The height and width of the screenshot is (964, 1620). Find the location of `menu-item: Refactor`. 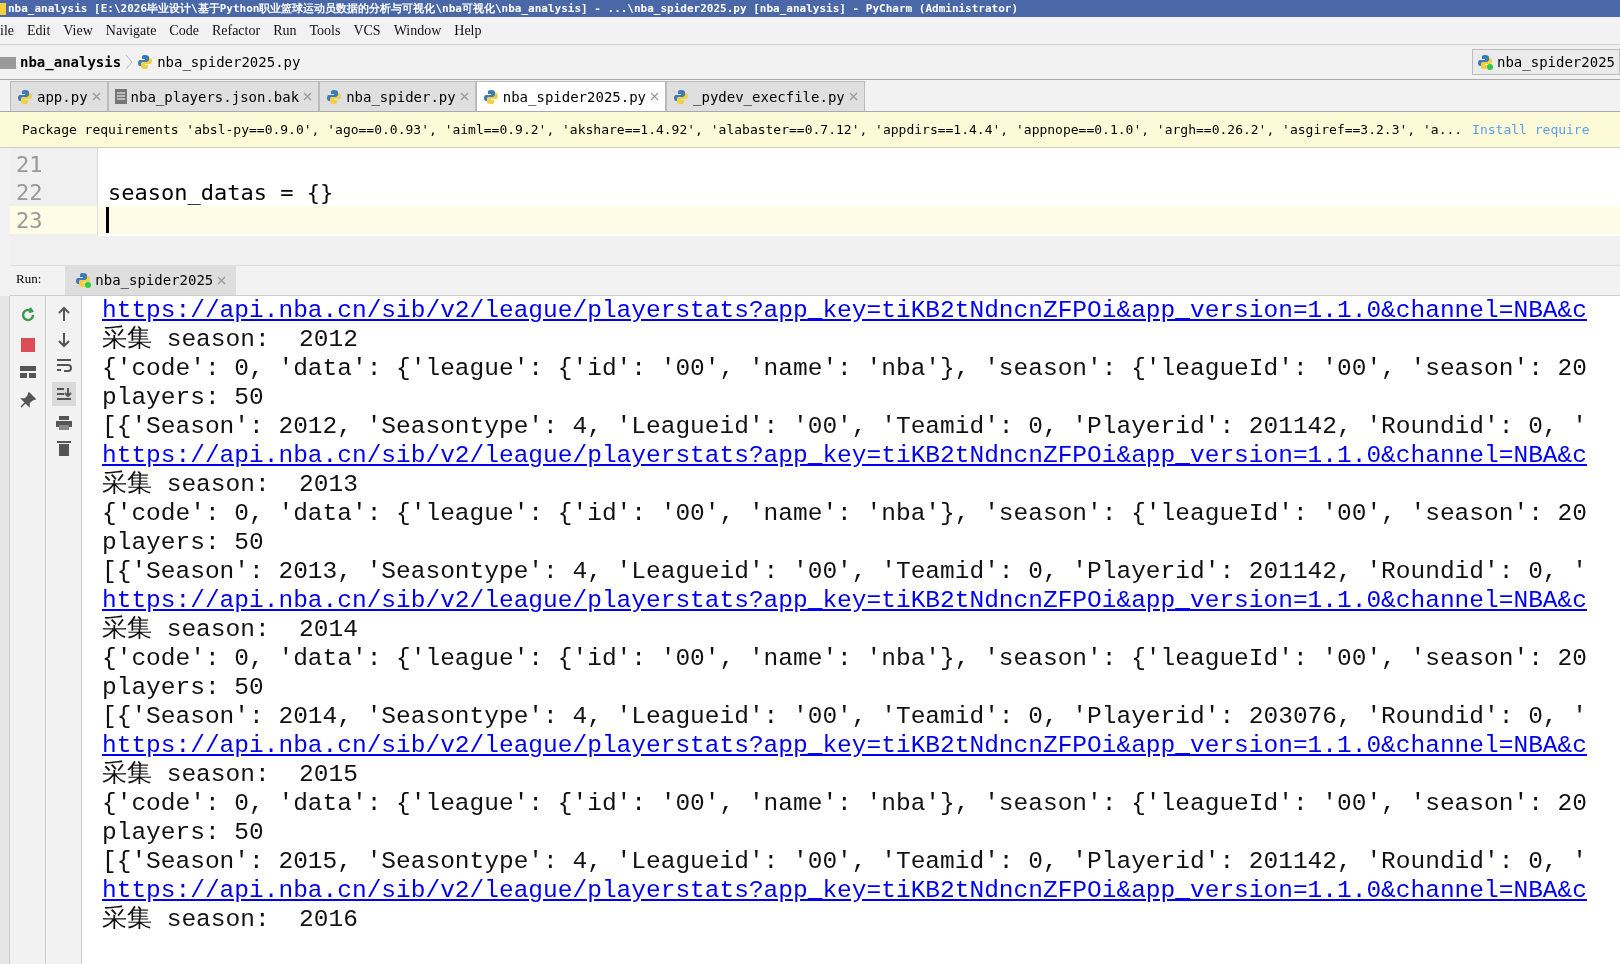

menu-item: Refactor is located at coordinates (236, 30).